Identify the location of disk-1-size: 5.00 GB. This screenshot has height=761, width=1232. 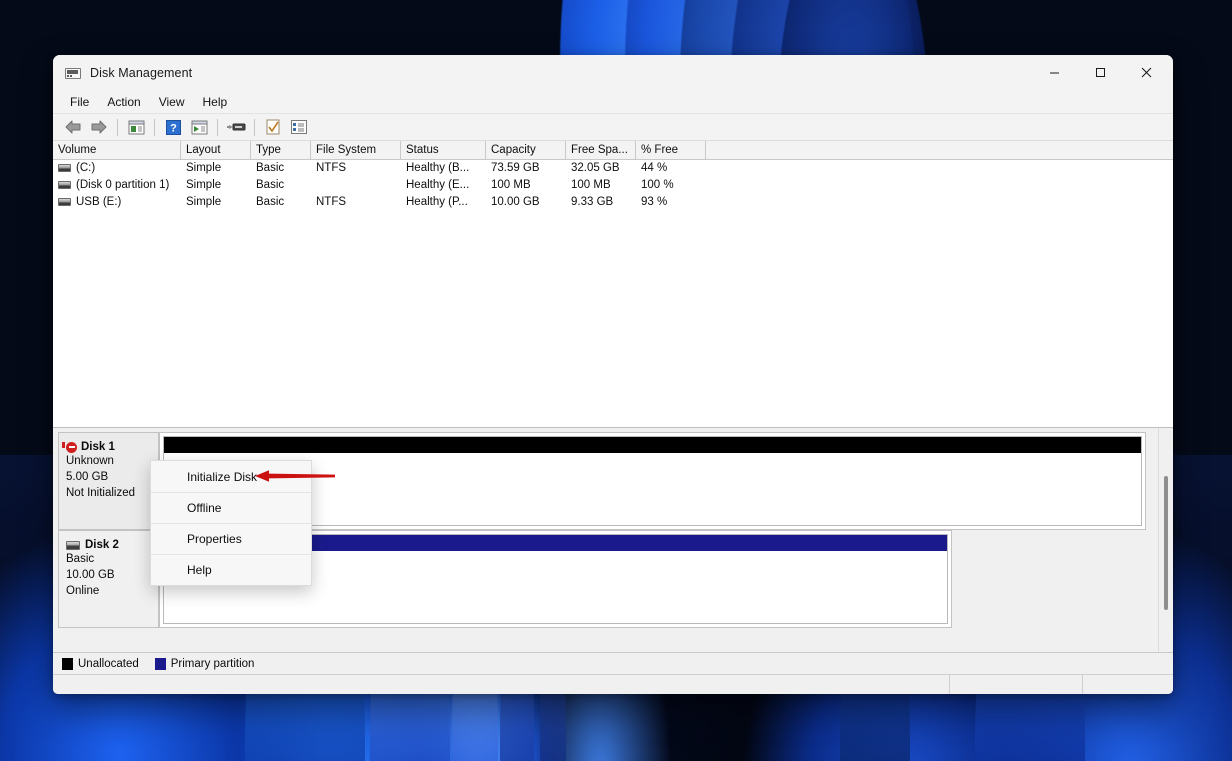
(87, 477).